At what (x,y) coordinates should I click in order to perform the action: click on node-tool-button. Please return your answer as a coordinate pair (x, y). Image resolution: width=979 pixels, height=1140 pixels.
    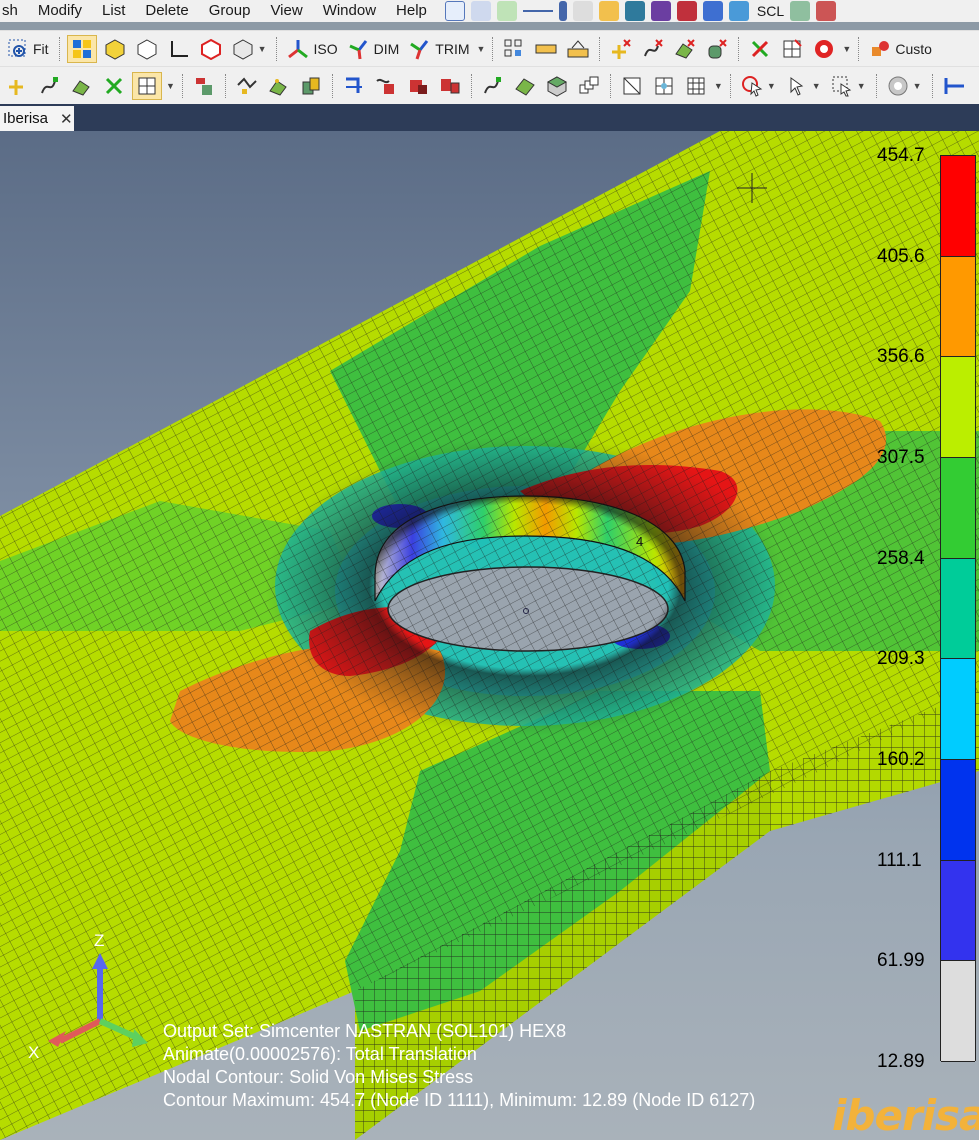
    Looking at the image, I should click on (114, 86).